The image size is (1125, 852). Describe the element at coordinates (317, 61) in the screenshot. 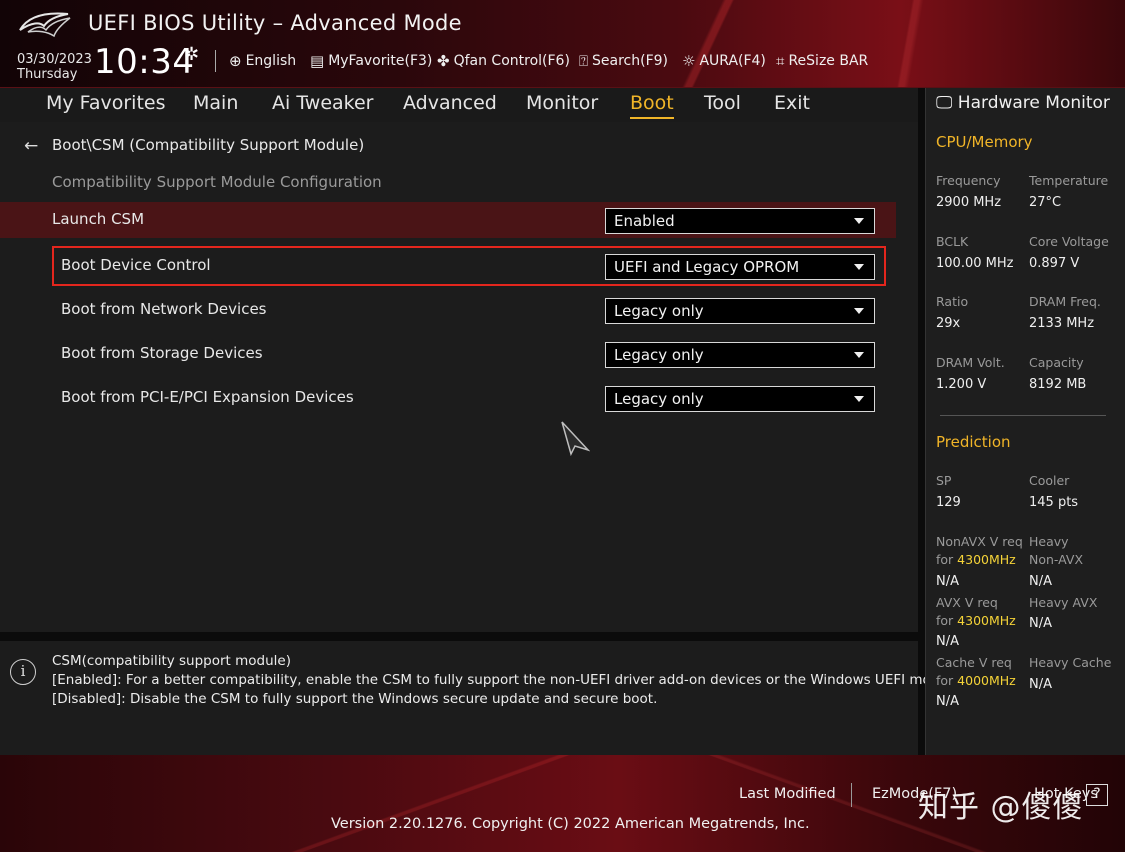

I see `favorite-icon: ▤` at that location.